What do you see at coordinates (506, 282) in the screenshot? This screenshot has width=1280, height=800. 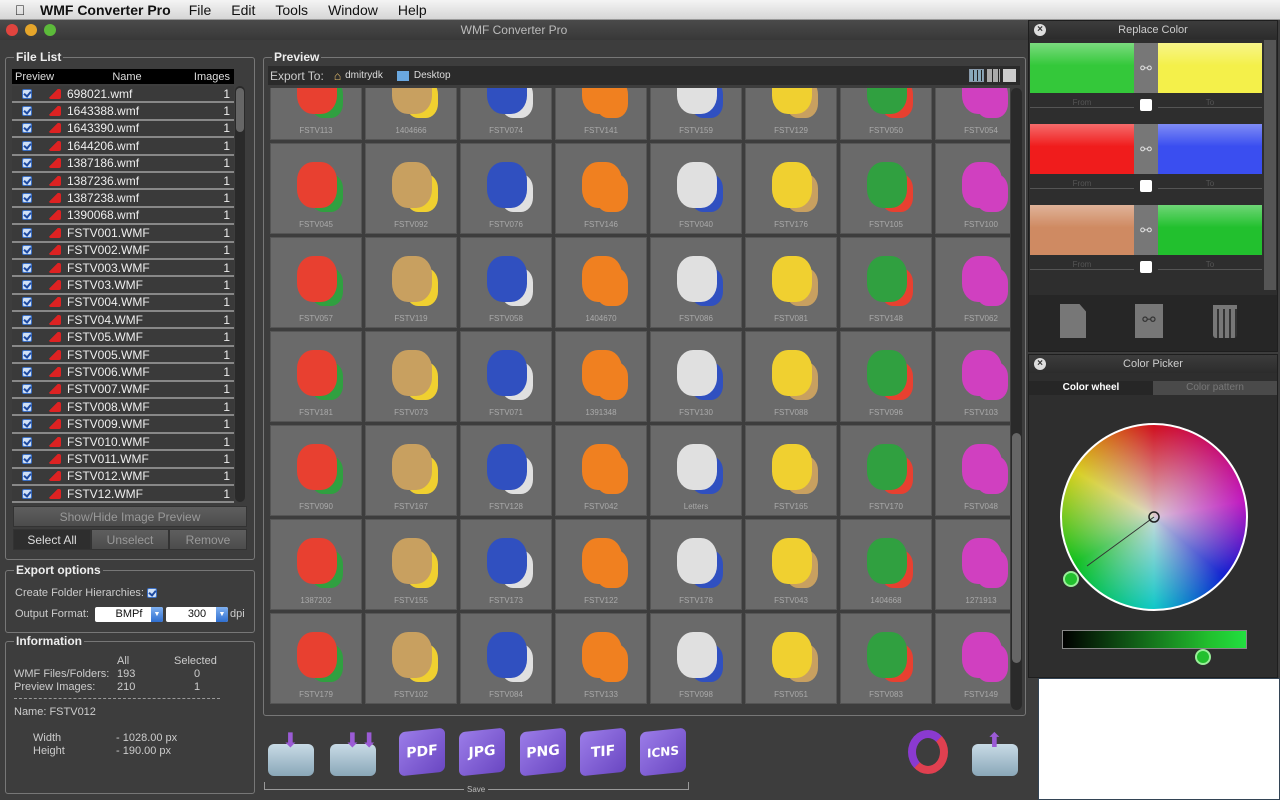 I see `preview-tile: FSTV058` at bounding box center [506, 282].